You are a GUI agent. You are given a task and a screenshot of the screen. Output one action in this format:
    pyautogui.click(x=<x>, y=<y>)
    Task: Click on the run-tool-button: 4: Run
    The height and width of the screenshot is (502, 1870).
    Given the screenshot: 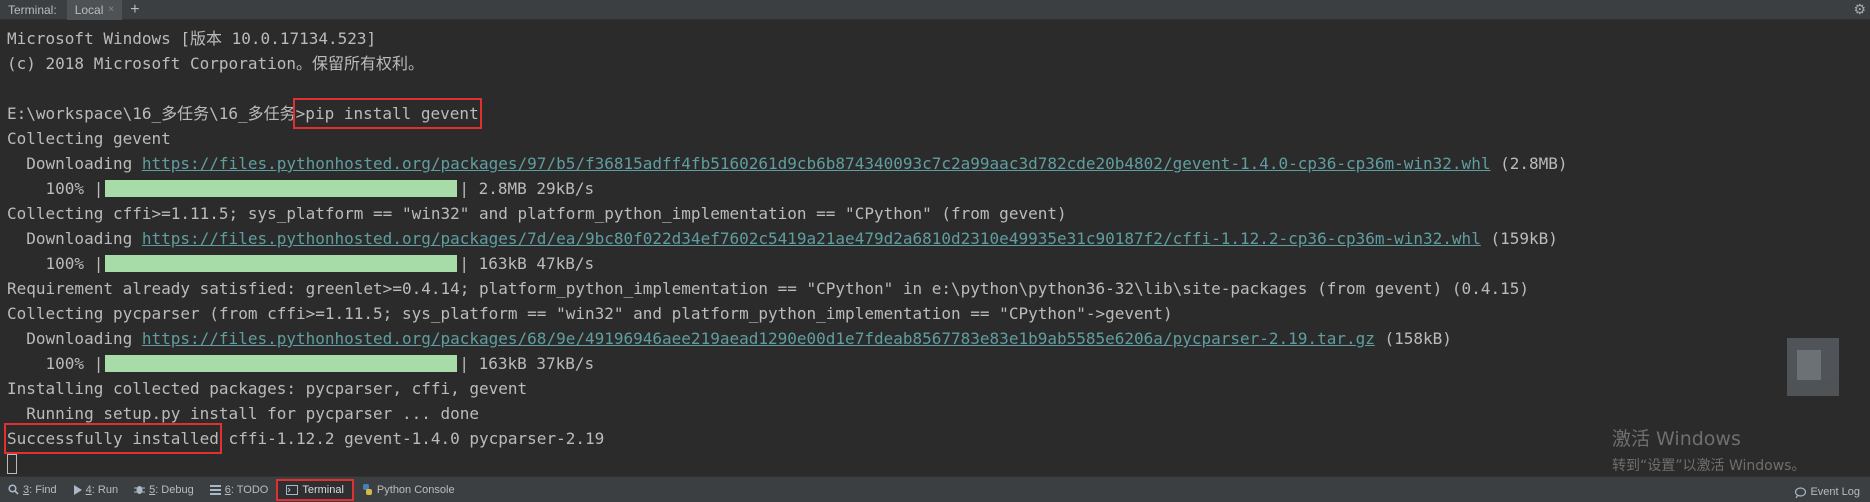 What is the action you would take?
    pyautogui.click(x=95, y=490)
    